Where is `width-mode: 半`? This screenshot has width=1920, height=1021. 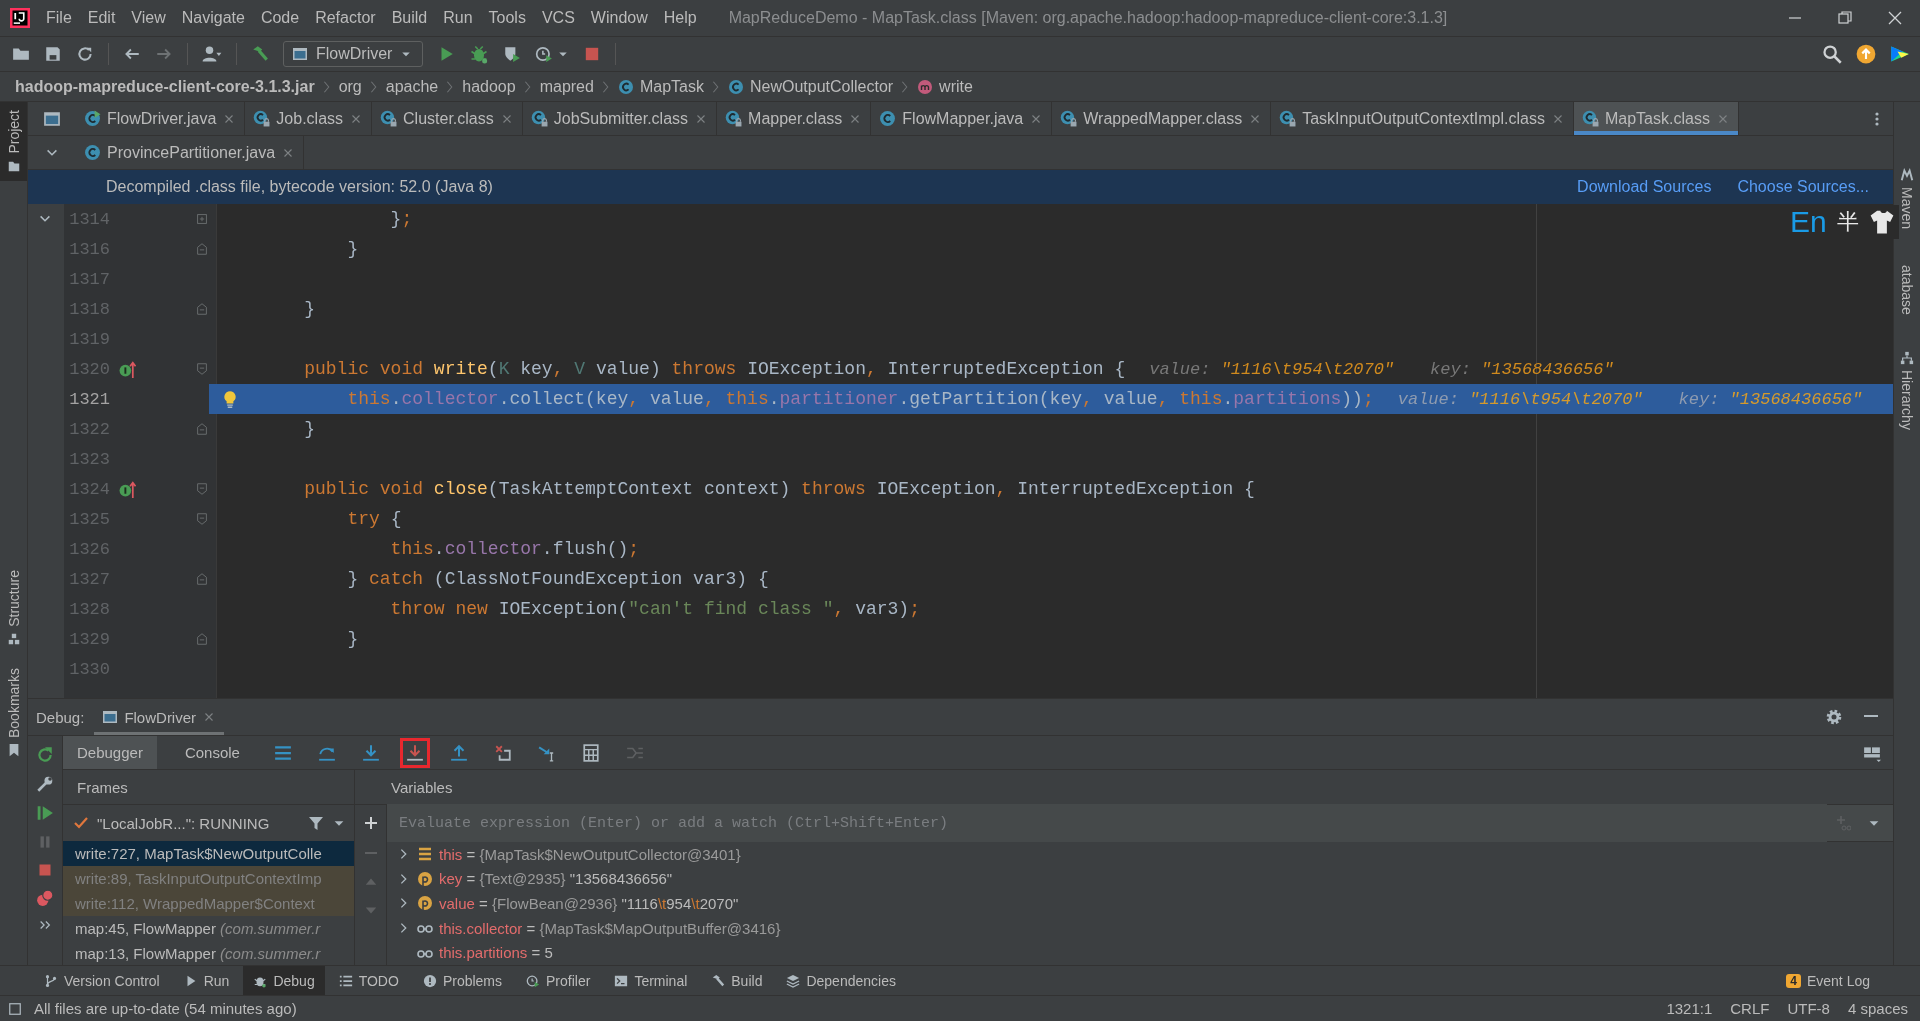
width-mode: 半 is located at coordinates (1847, 222).